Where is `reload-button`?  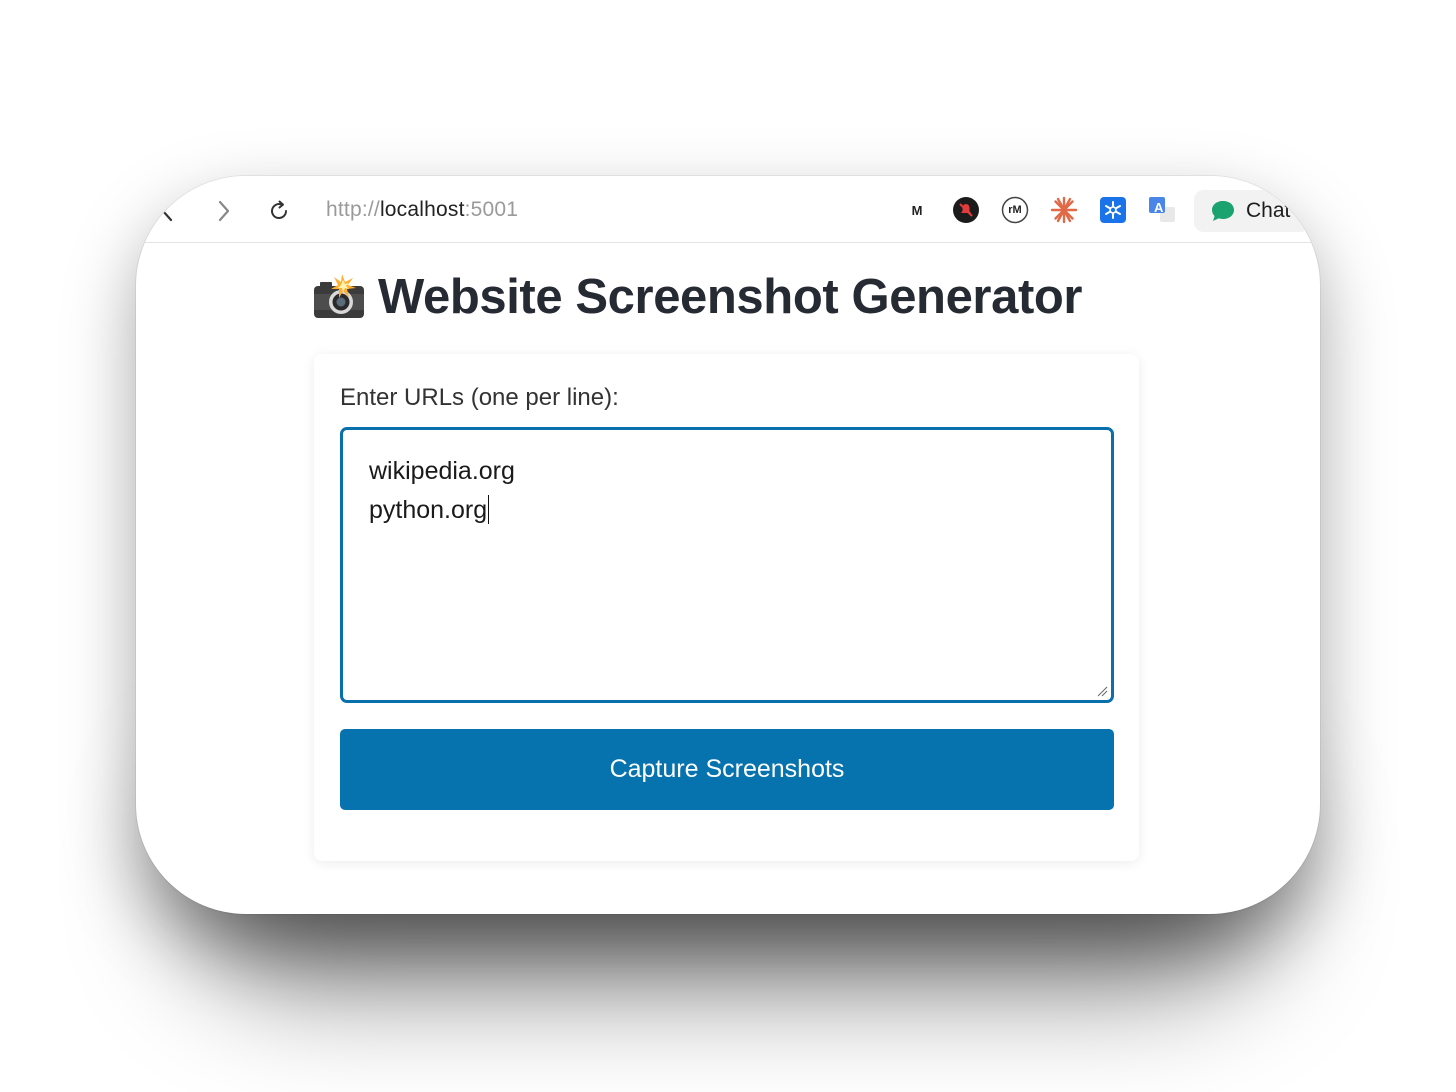
reload-button is located at coordinates (279, 211).